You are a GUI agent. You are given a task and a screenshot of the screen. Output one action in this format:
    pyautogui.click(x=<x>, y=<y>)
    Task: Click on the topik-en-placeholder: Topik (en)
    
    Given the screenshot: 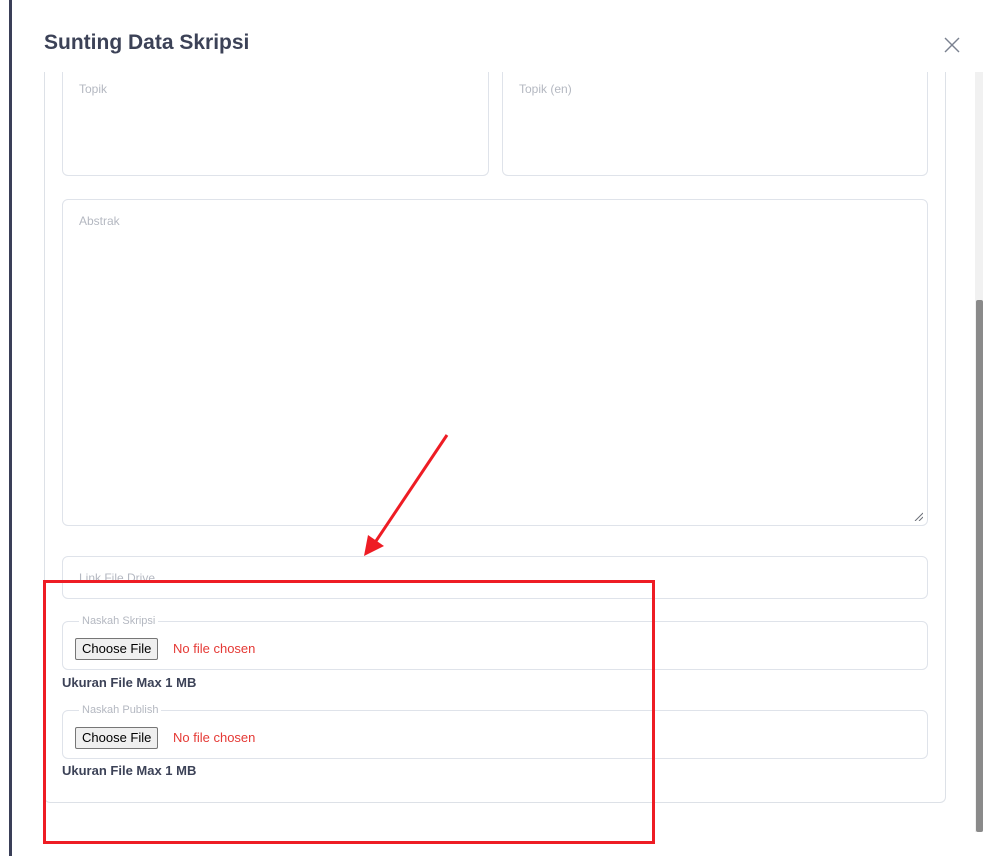 What is the action you would take?
    pyautogui.click(x=545, y=89)
    